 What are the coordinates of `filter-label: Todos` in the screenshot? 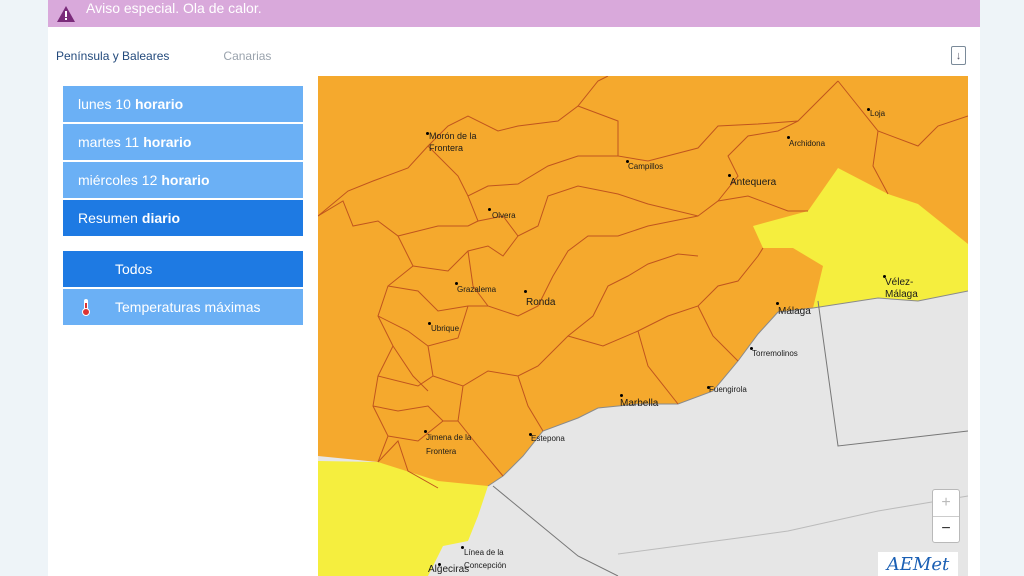 It's located at (134, 269).